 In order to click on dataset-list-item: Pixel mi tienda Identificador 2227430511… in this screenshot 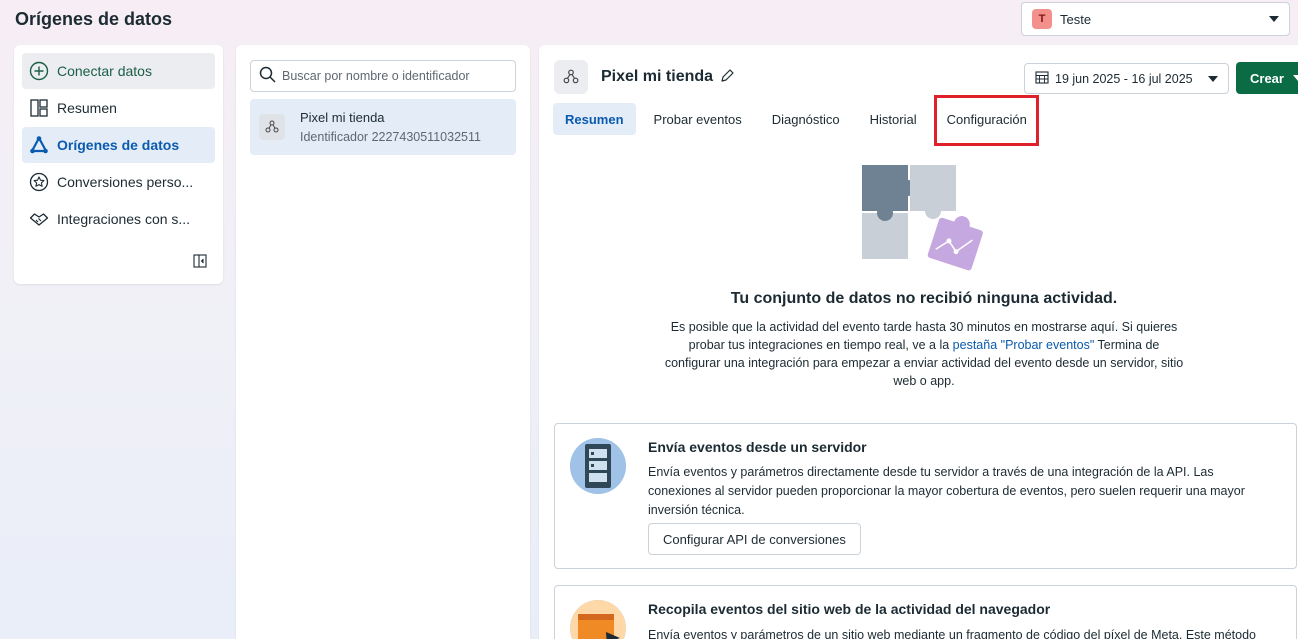, I will do `click(383, 127)`.